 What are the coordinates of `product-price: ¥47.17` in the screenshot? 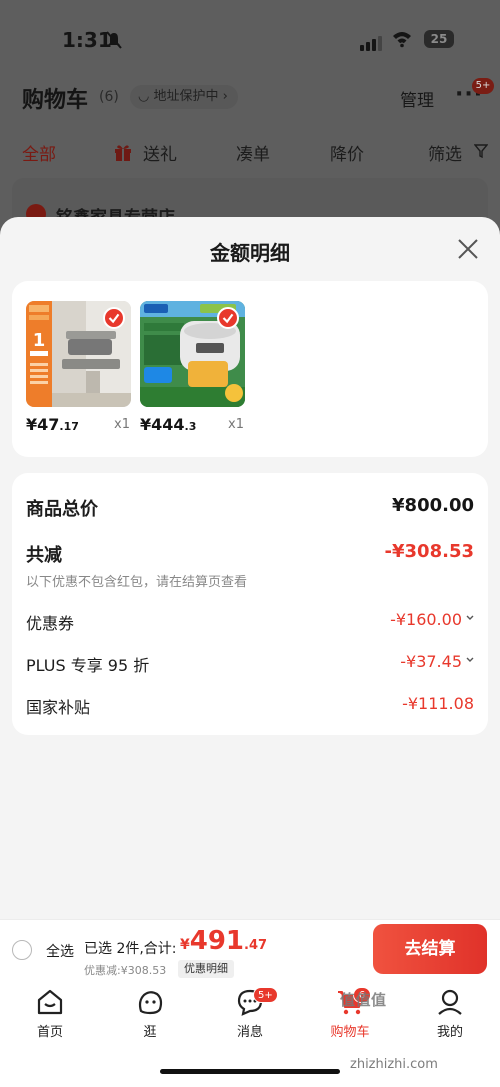 It's located at (52, 424).